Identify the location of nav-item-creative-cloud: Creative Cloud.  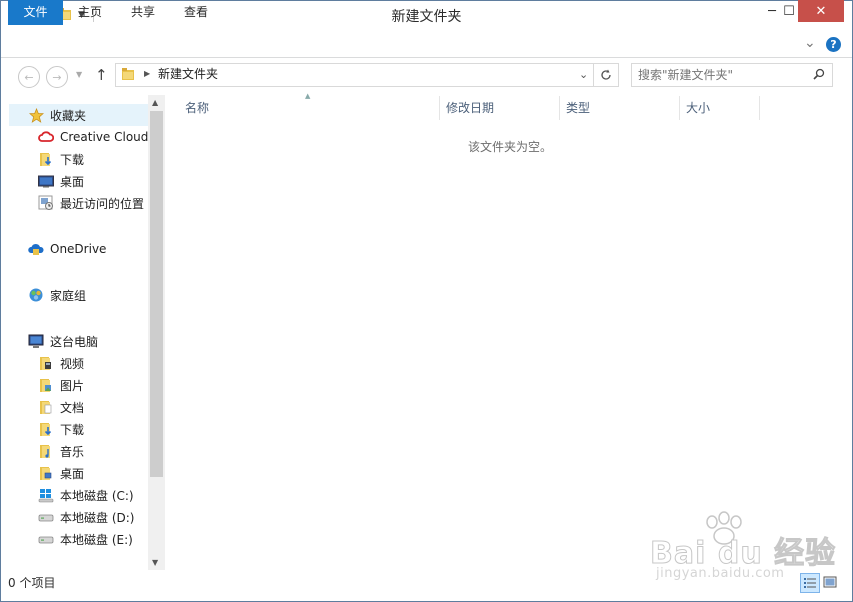
(78, 137).